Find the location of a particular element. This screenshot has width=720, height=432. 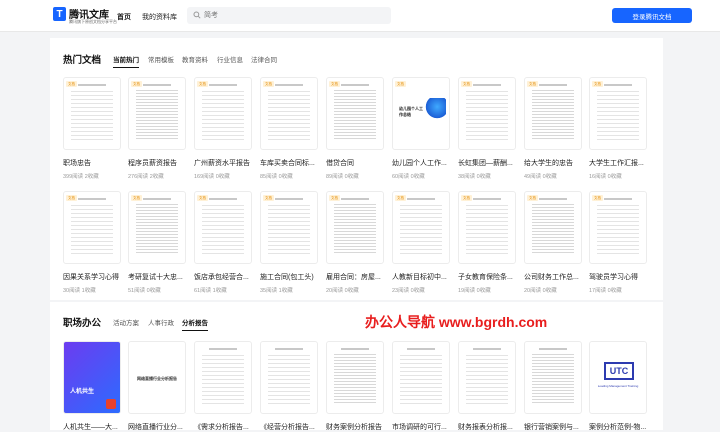

tab-activity-plan: 活动方案 is located at coordinates (126, 322).